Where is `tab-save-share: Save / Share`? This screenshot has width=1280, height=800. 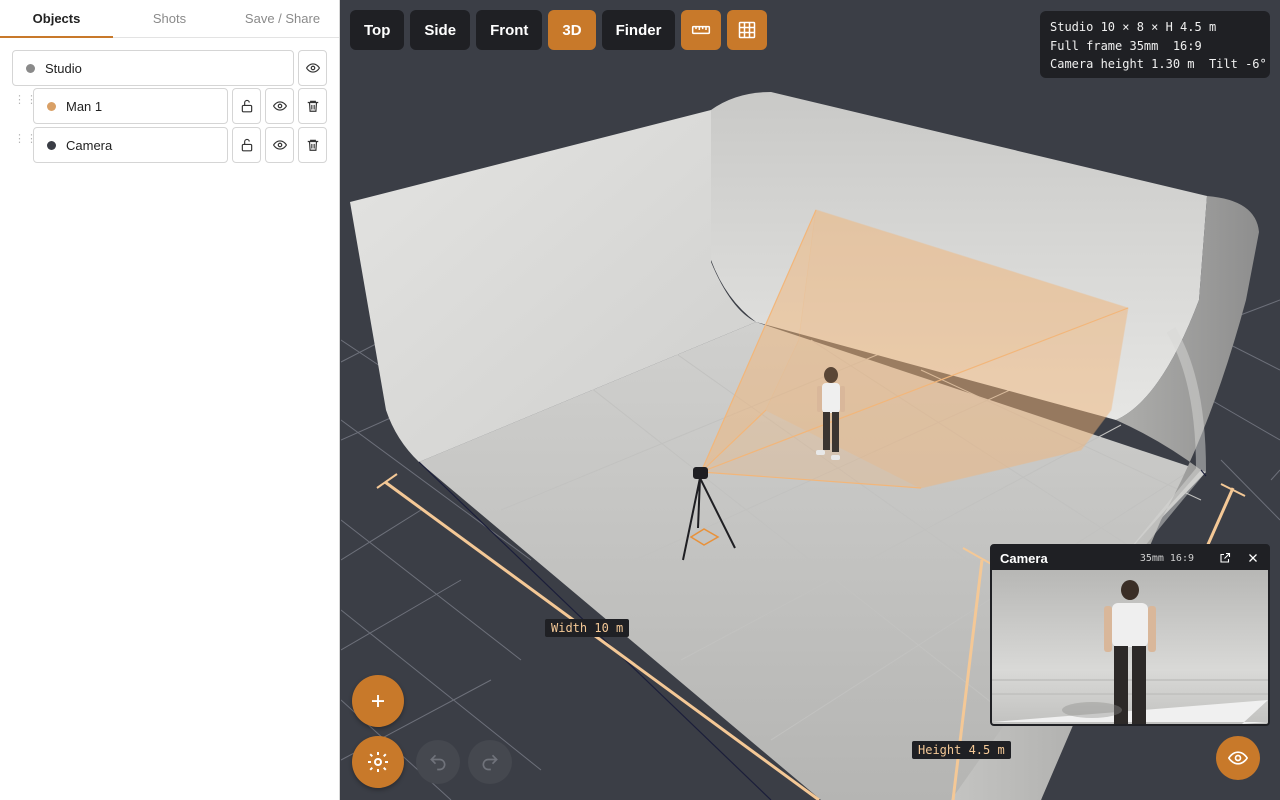
tab-save-share: Save / Share is located at coordinates (282, 18).